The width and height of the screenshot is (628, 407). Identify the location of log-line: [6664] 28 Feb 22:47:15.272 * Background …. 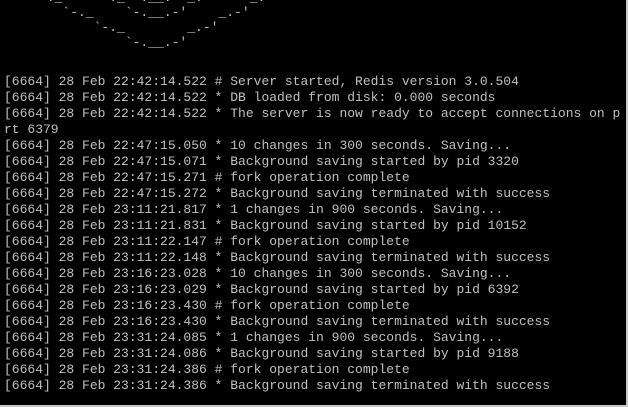
(277, 193).